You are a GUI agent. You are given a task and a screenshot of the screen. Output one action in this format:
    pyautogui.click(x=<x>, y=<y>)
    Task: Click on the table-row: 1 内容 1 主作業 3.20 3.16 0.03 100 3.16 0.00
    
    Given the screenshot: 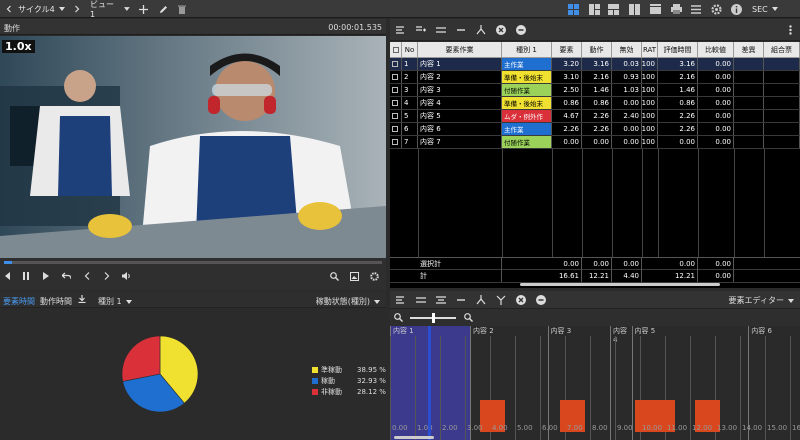 What is the action you would take?
    pyautogui.click(x=595, y=64)
    